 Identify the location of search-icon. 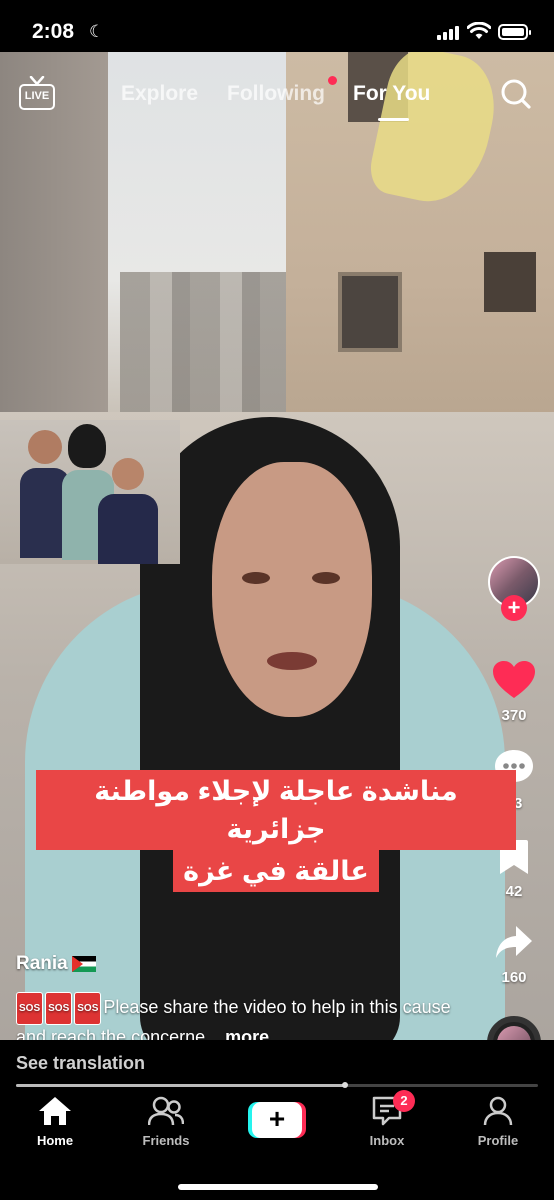
(516, 94).